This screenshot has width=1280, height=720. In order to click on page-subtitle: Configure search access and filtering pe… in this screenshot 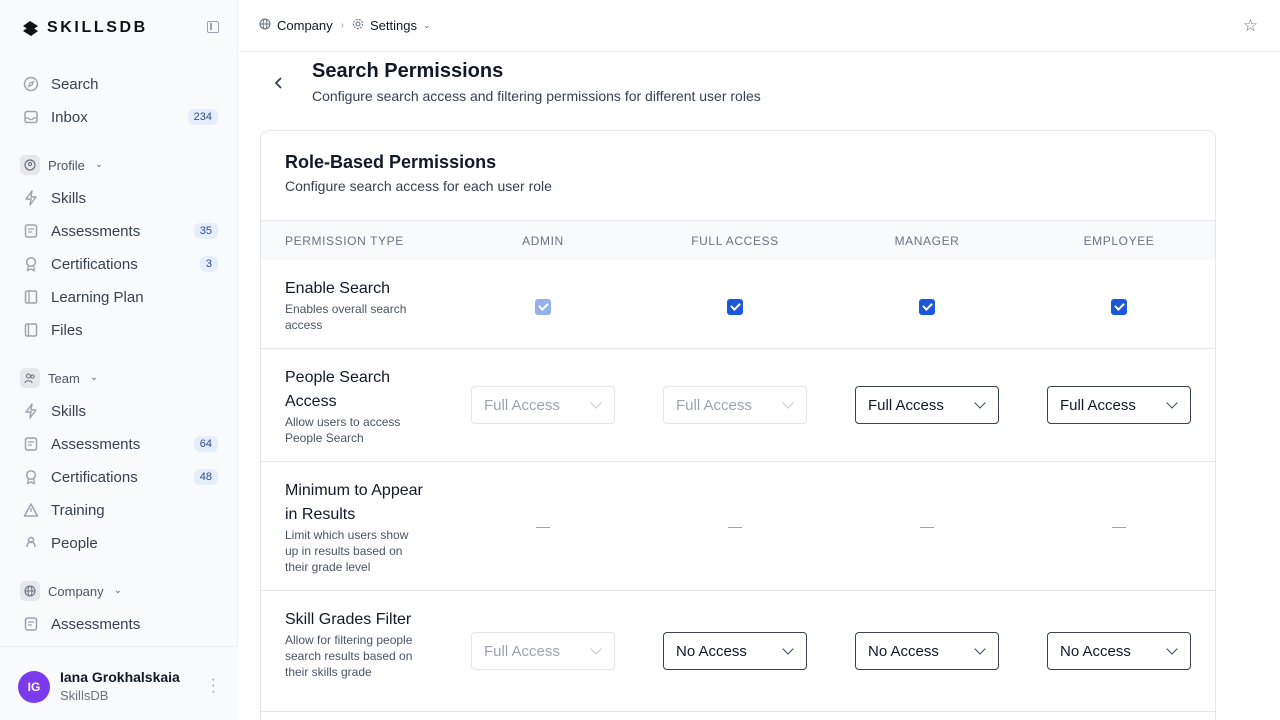, I will do `click(536, 96)`.